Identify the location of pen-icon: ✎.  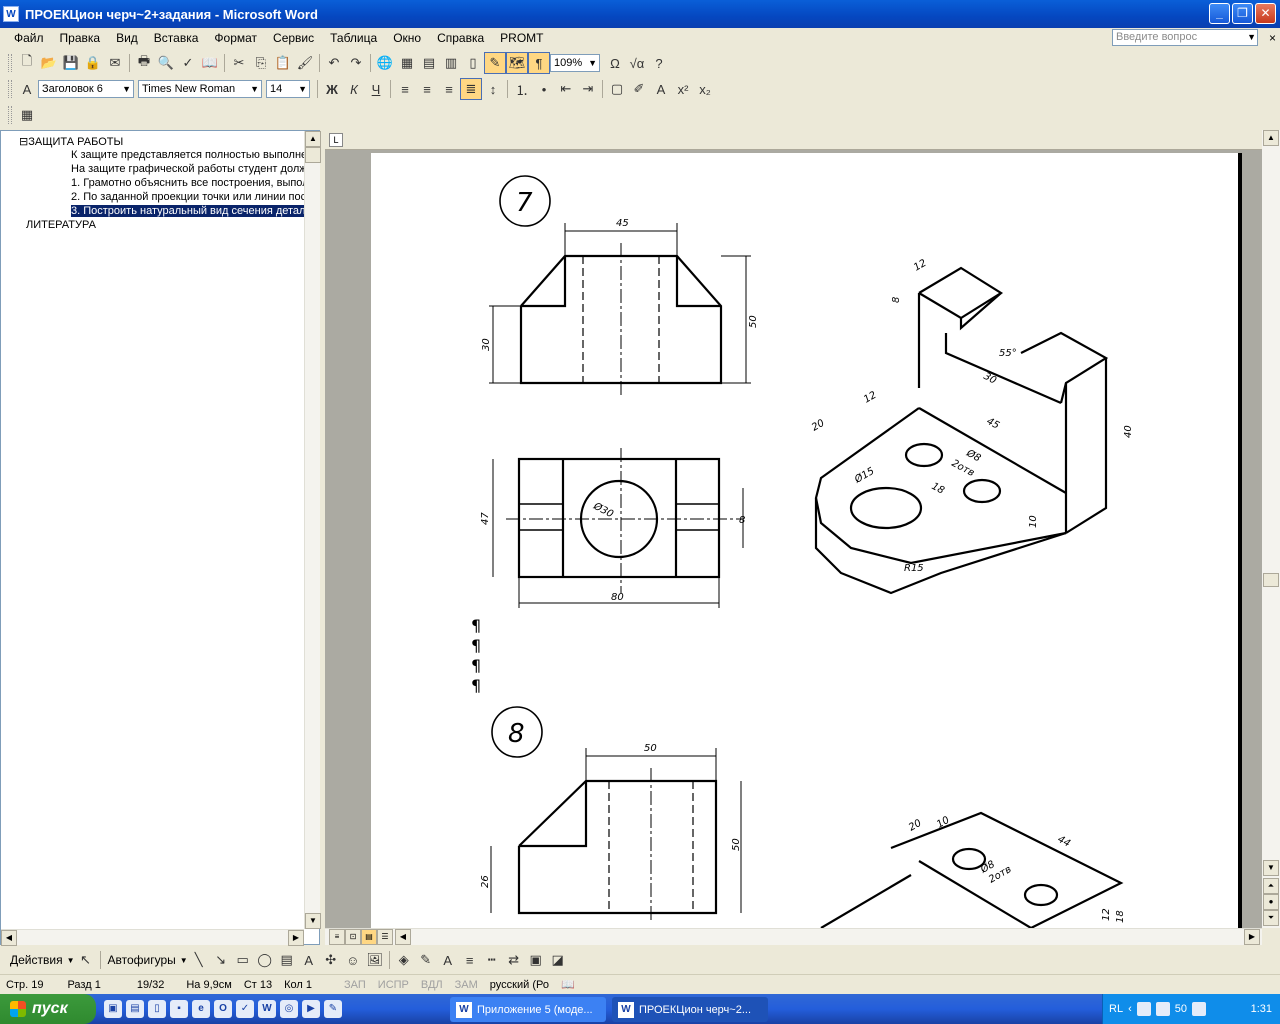
(333, 1009).